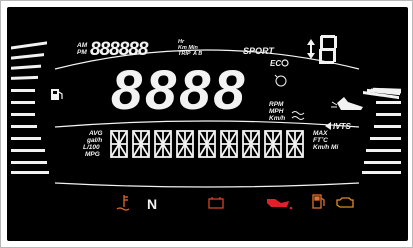  Describe the element at coordinates (318, 201) in the screenshot. I see `fuel-warning-icon` at that location.